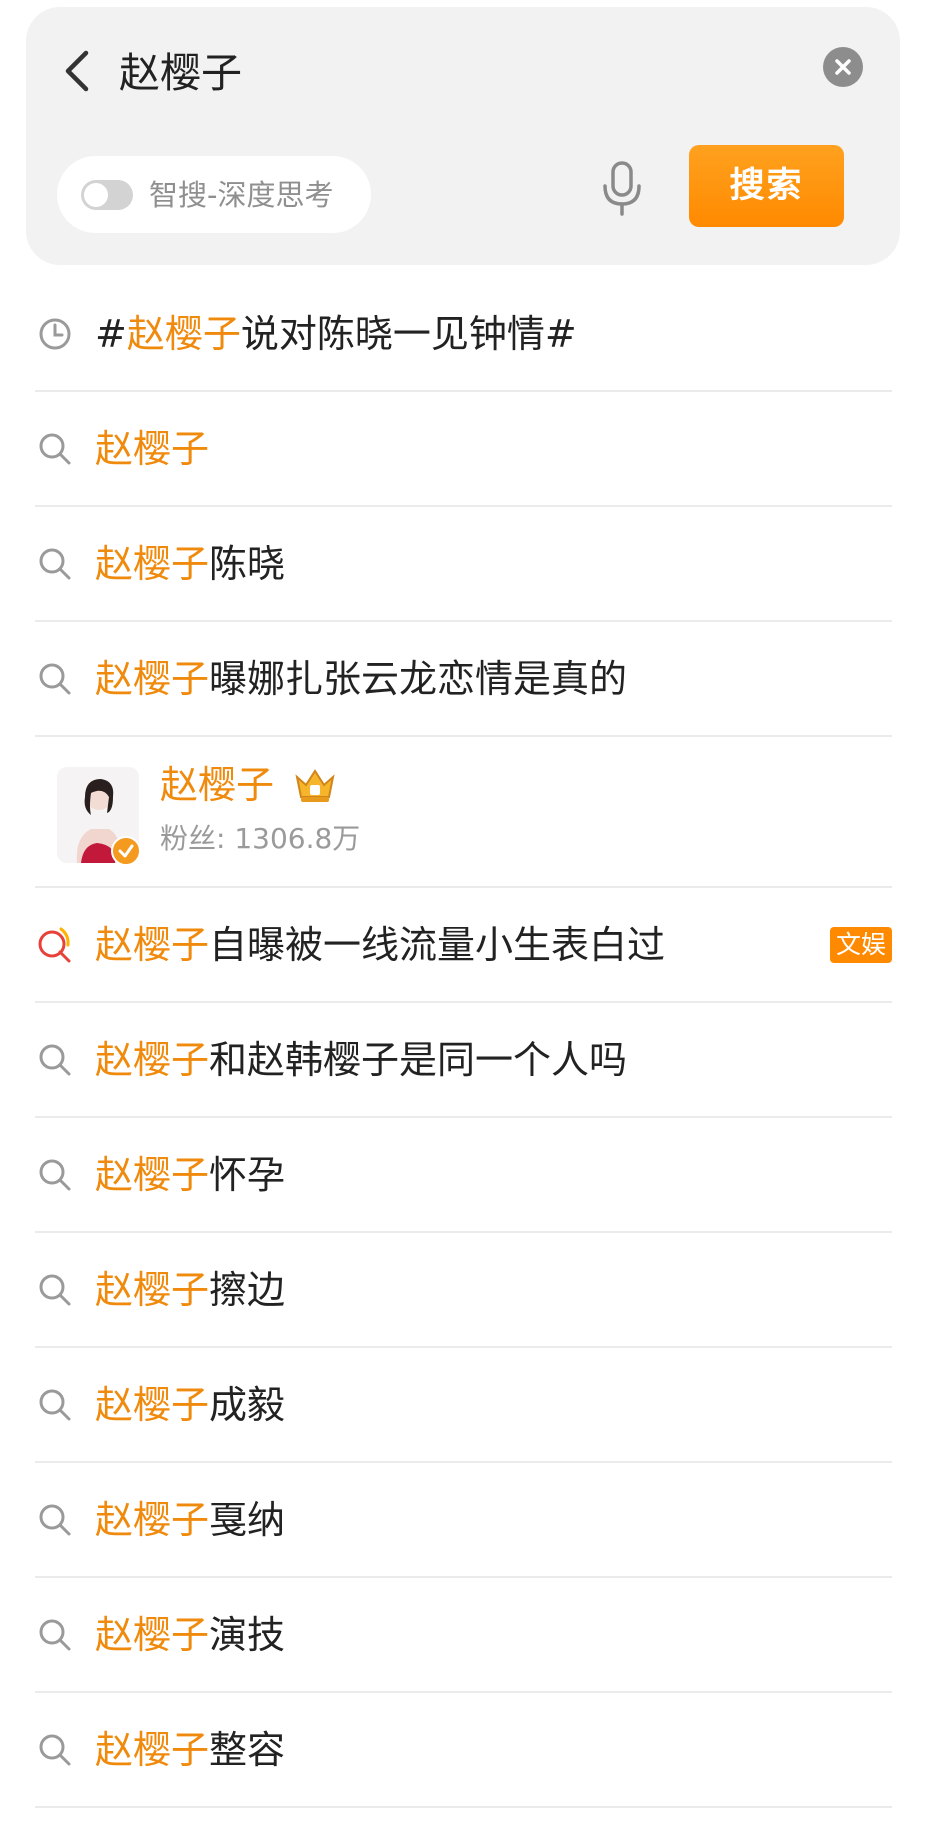  Describe the element at coordinates (463, 1750) in the screenshot. I see `suggestion-row: 赵樱子整容` at that location.